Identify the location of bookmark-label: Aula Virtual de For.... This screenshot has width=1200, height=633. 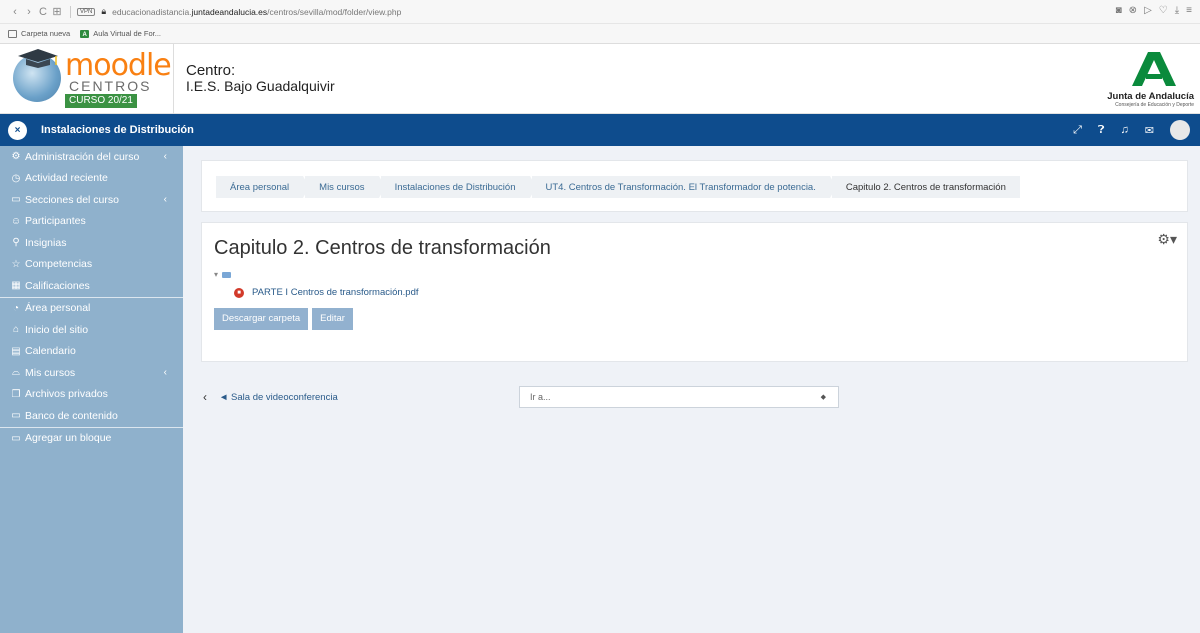
(127, 33).